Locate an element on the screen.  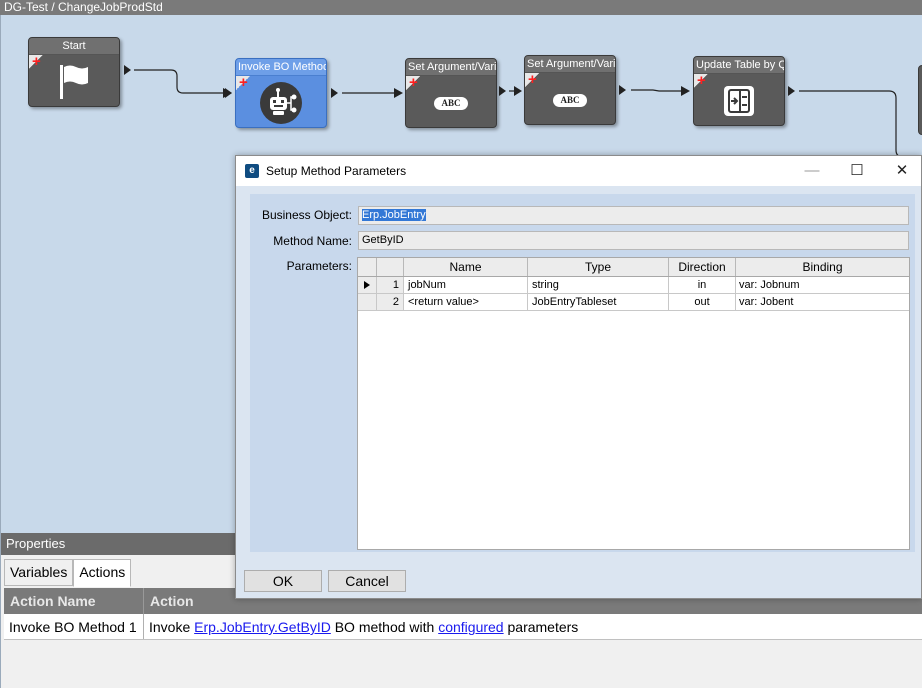
window-title: DG-Test / ChangeJobProdStd is located at coordinates (461, 7).